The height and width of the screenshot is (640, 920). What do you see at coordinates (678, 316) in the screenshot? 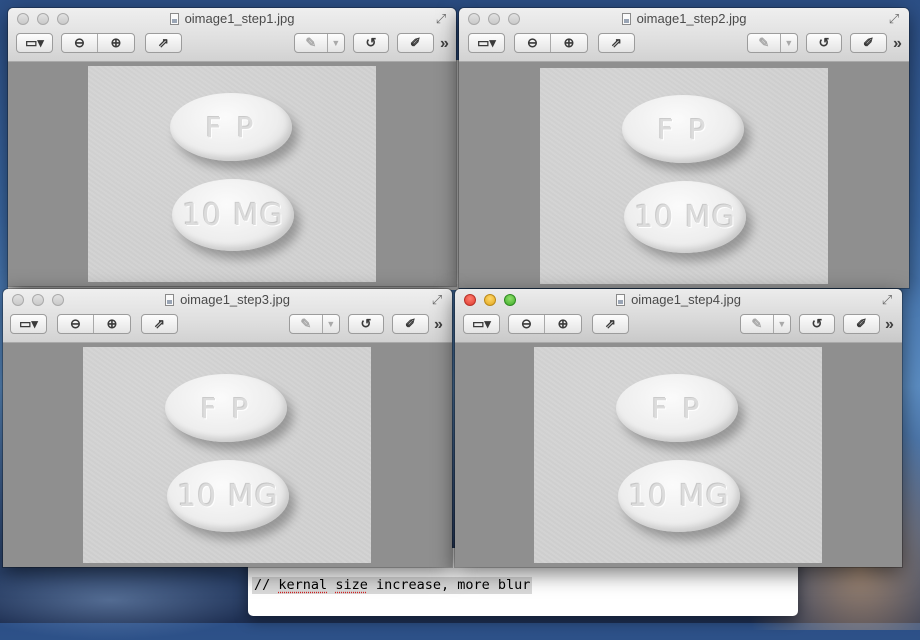
I see `title-bar: oimage1_step4.jpg ⤢ ▭▾ ⊖ ⊕ ⇗ ✎ ▼ ↺ ✐ »` at bounding box center [678, 316].